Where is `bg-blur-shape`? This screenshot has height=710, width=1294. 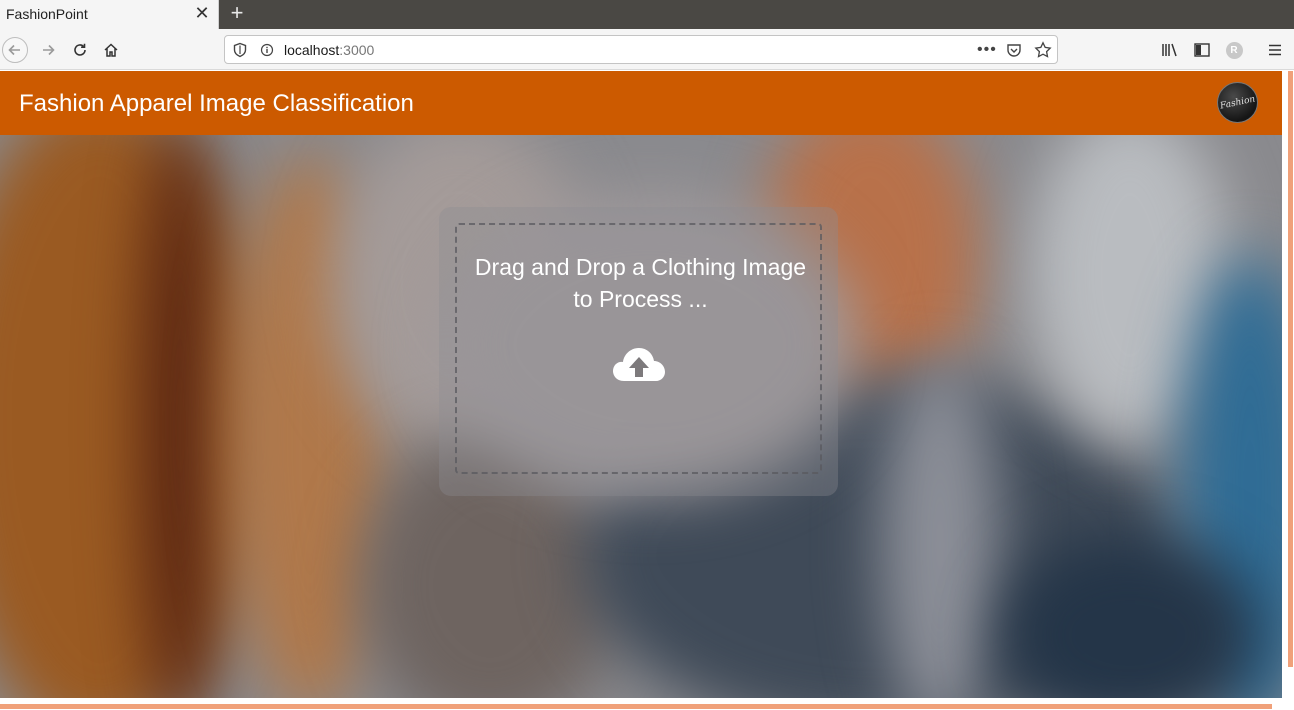 bg-blur-shape is located at coordinates (180, 416).